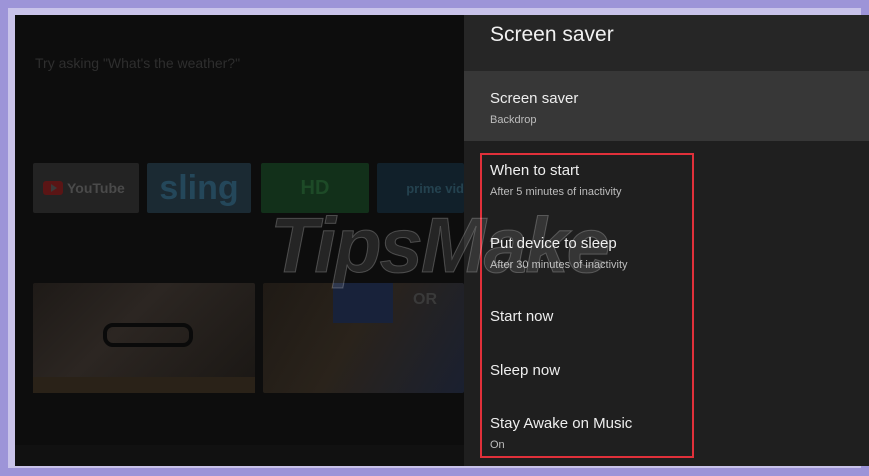  What do you see at coordinates (138, 63) in the screenshot?
I see `assistant-hint: Try asking "What's the weather?"` at bounding box center [138, 63].